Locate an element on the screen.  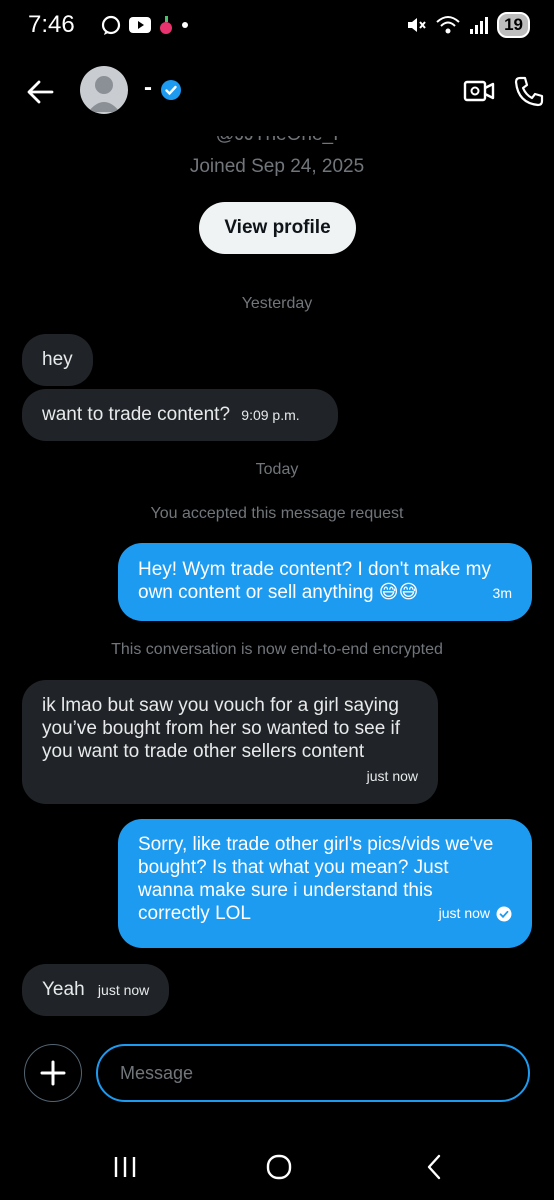
back-nav-icon is located at coordinates (435, 1167).